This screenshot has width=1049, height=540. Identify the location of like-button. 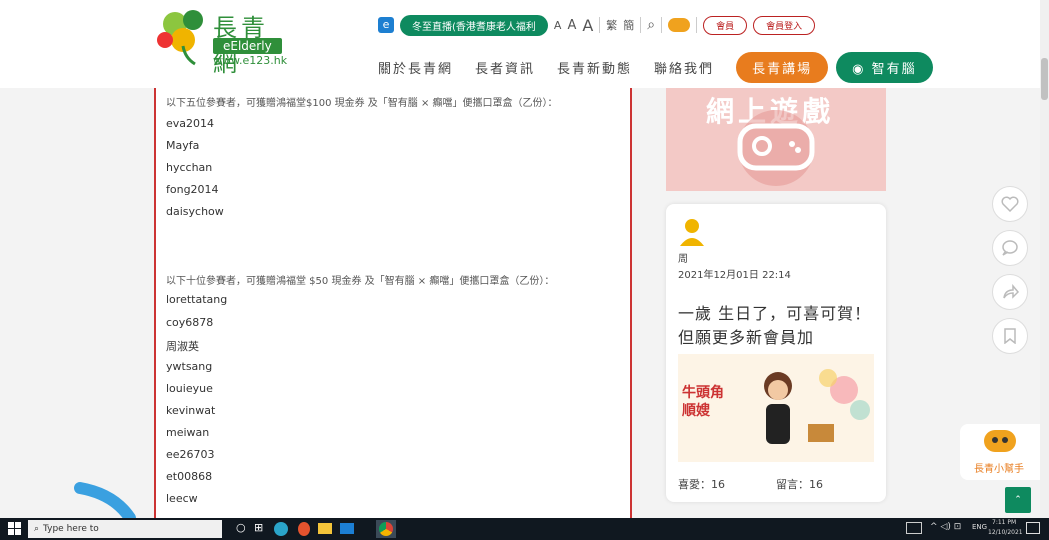
(1010, 204).